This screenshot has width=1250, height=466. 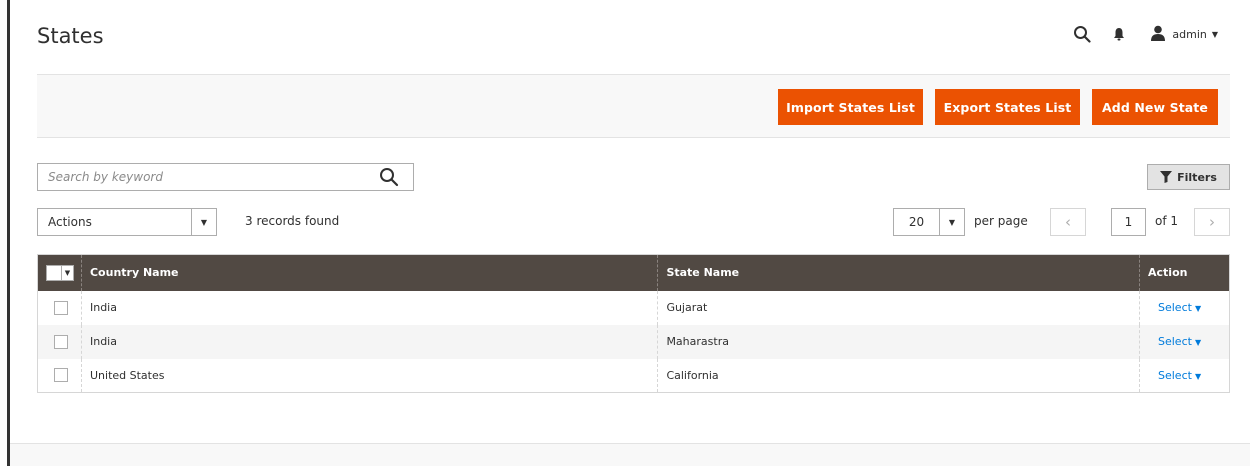 I want to click on page-title: States, so click(x=70, y=36).